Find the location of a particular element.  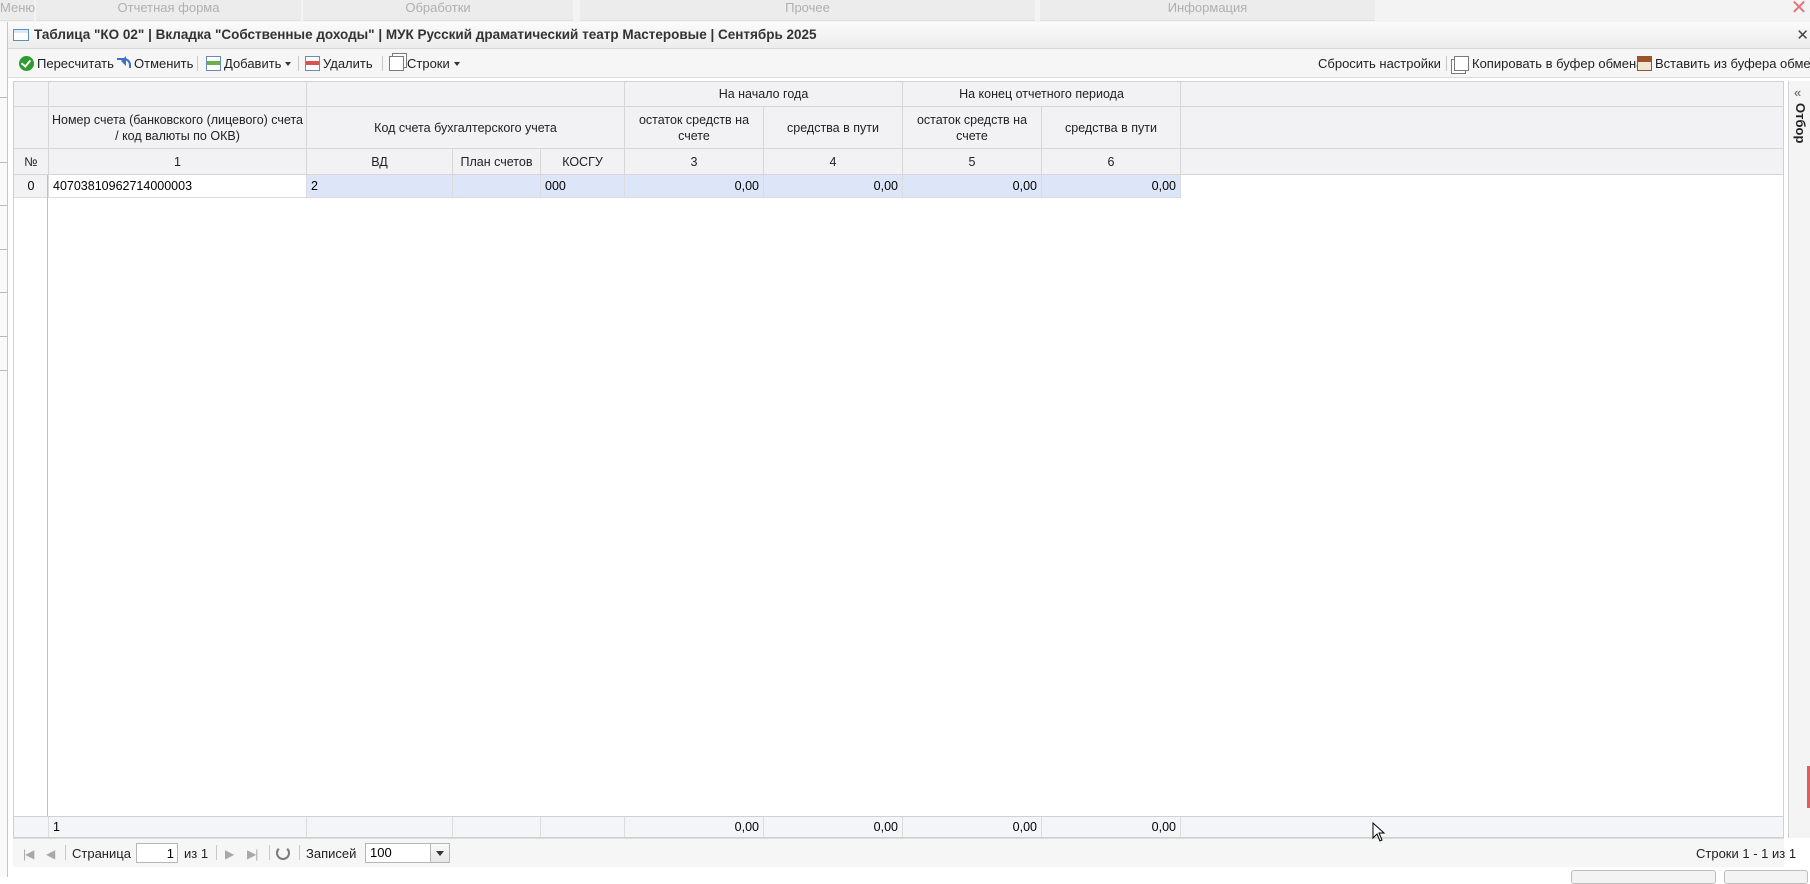

page-label: Страница is located at coordinates (101, 853).